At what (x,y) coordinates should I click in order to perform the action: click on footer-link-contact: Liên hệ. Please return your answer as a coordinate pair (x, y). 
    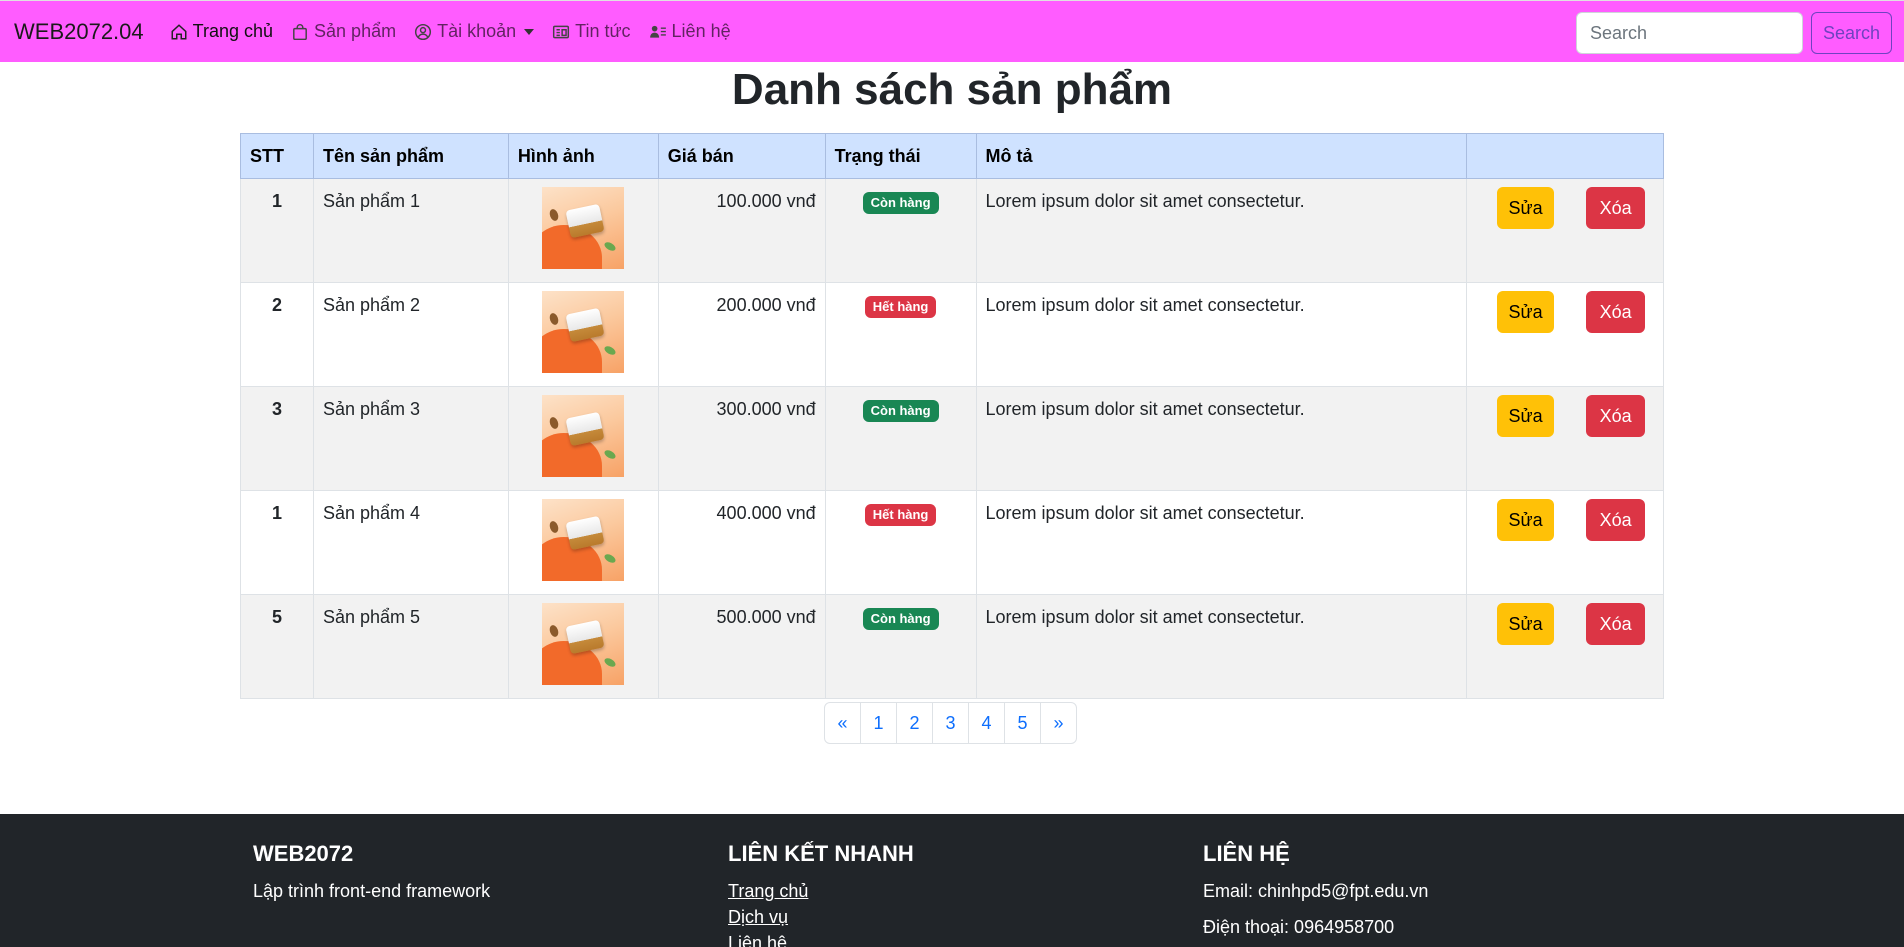
    Looking at the image, I should click on (821, 938).